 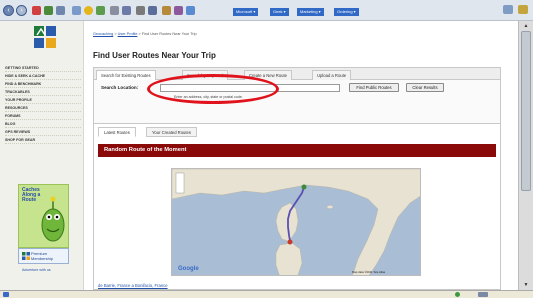 I want to click on scroll-up-icon: ▲, so click(x=526, y=26).